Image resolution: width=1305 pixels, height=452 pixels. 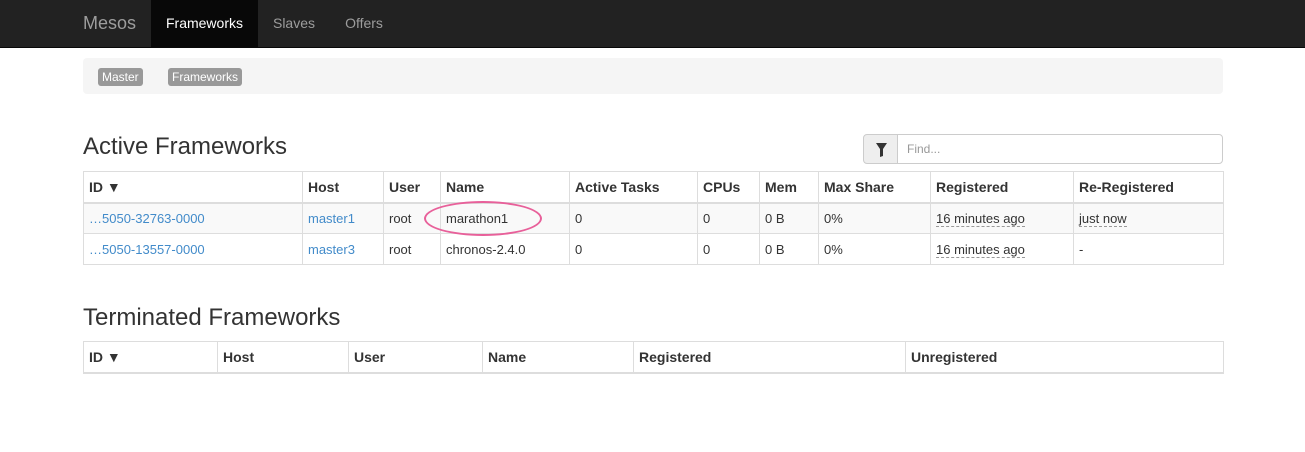 I want to click on breadcrumb-master: Master, so click(x=120, y=77).